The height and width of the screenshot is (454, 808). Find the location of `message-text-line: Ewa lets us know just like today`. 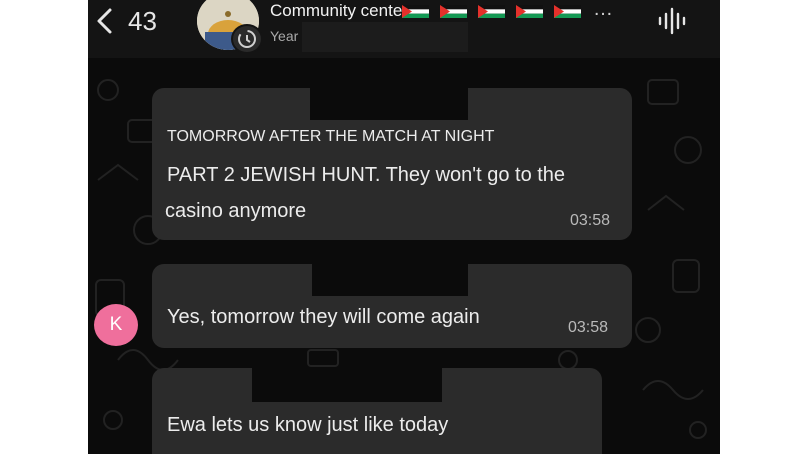

message-text-line: Ewa lets us know just like today is located at coordinates (308, 425).